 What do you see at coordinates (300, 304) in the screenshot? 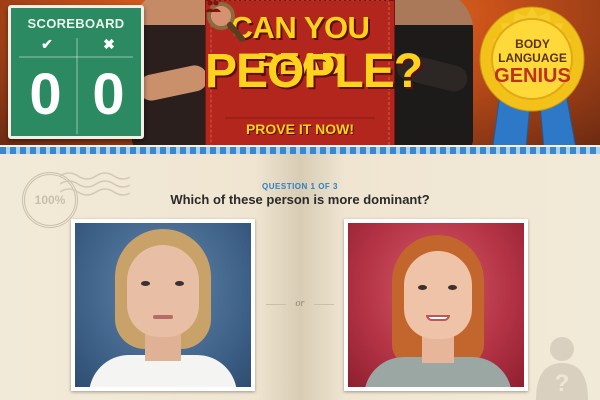
I see `or-separator: or` at bounding box center [300, 304].